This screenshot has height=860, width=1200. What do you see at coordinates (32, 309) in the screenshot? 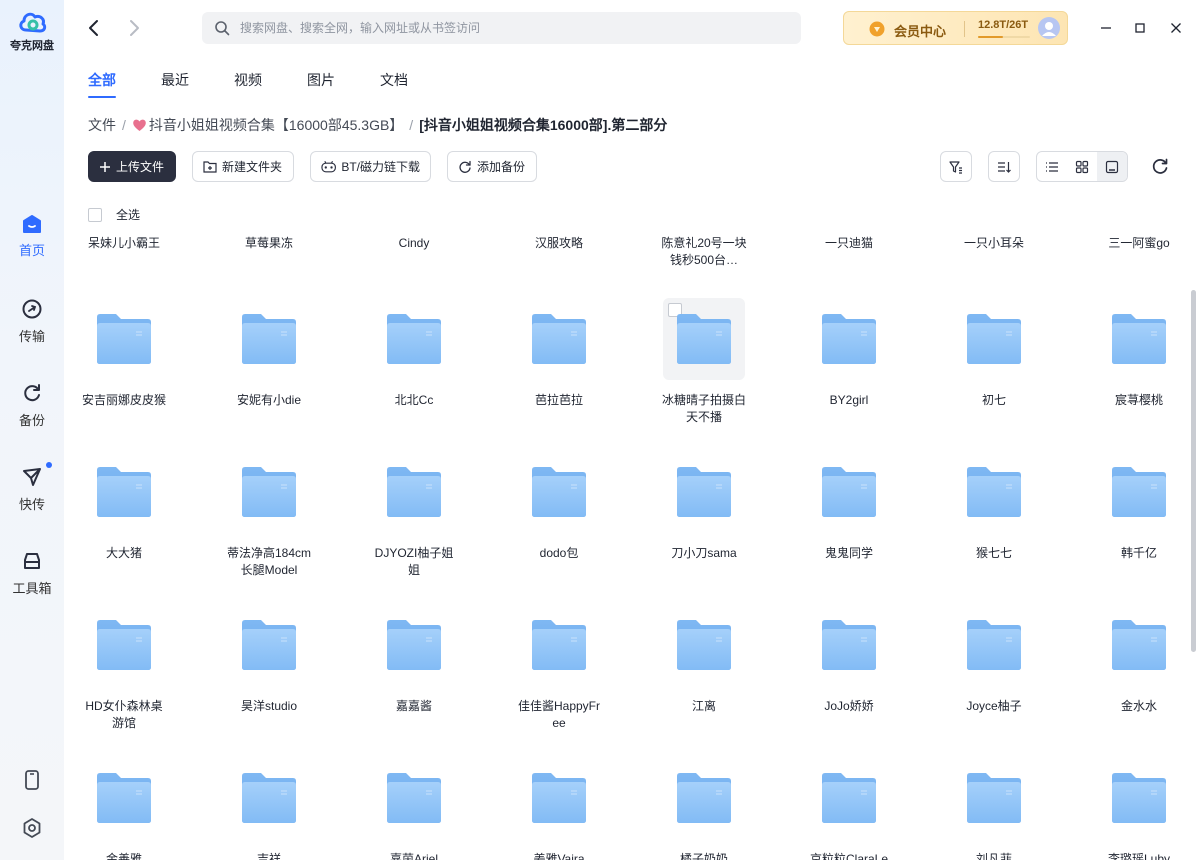
I see `transfer-icon` at bounding box center [32, 309].